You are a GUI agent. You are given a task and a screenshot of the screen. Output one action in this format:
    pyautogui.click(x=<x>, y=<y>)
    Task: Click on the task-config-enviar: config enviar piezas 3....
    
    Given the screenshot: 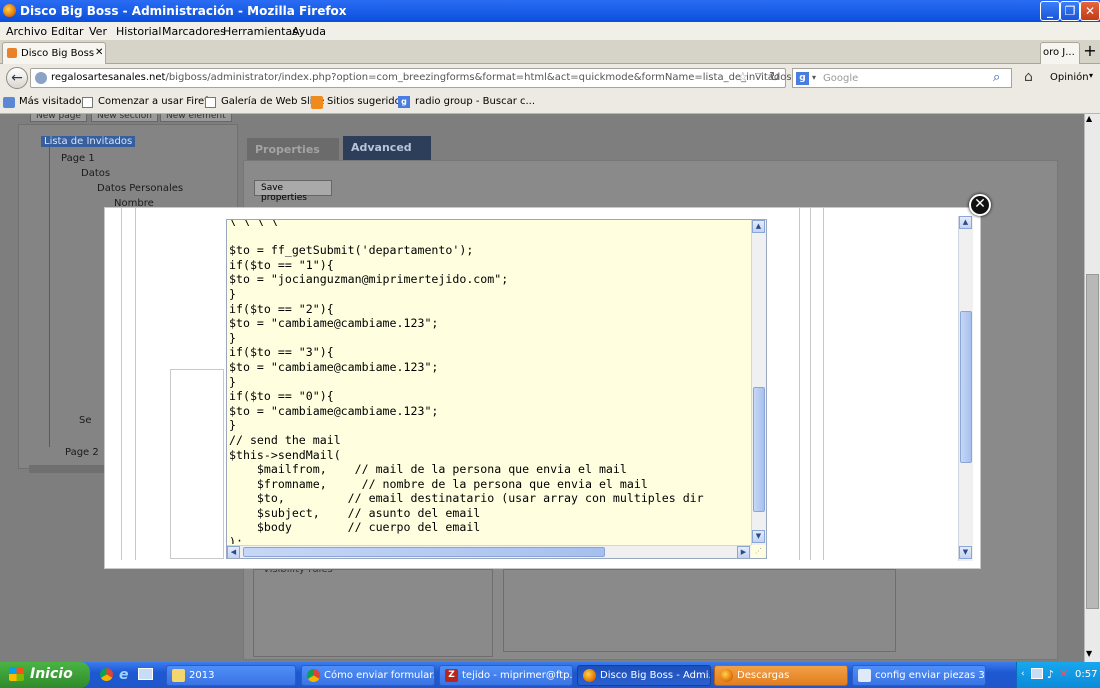 What is the action you would take?
    pyautogui.click(x=919, y=675)
    